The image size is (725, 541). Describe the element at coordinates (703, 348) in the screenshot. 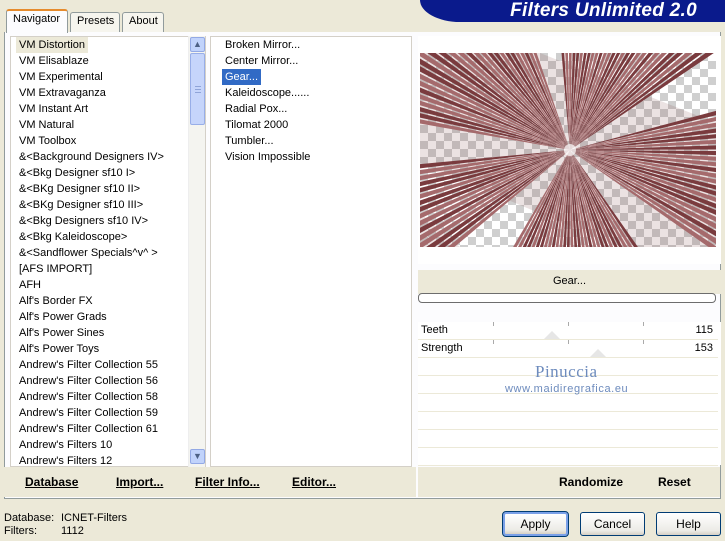

I see `param-value: 153` at that location.